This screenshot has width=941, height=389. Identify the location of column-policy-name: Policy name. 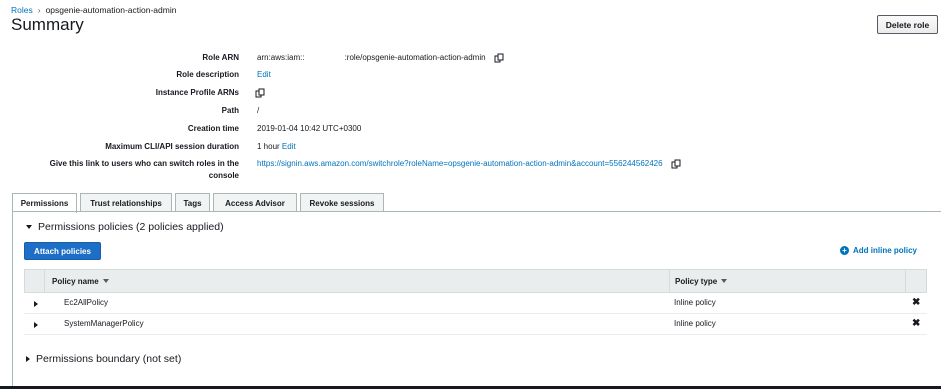
(80, 281).